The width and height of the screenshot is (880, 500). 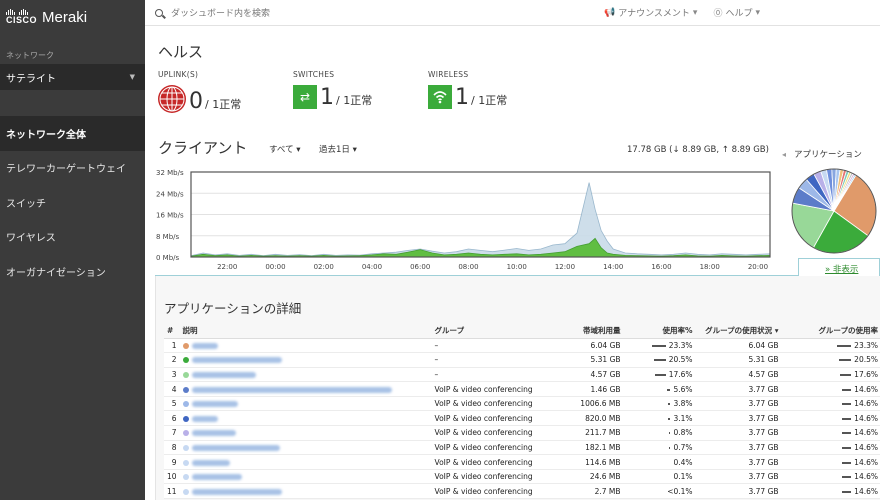 I want to click on row-number: 3, so click(x=172, y=375).